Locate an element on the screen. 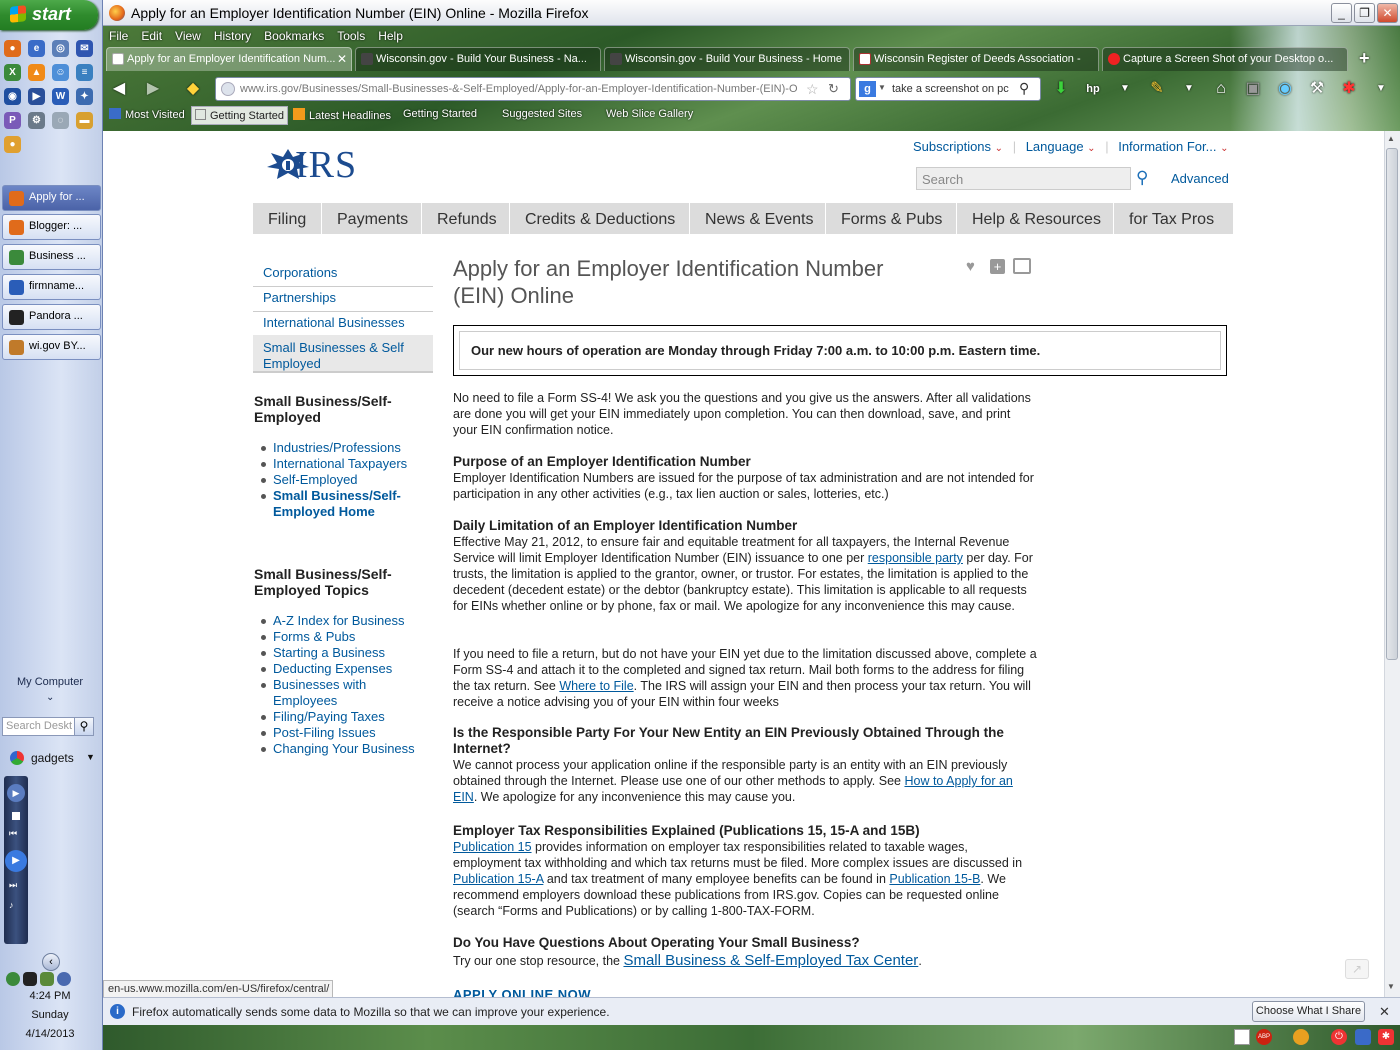 The image size is (1400, 1050). globe-icon: ◉ is located at coordinates (1285, 89).